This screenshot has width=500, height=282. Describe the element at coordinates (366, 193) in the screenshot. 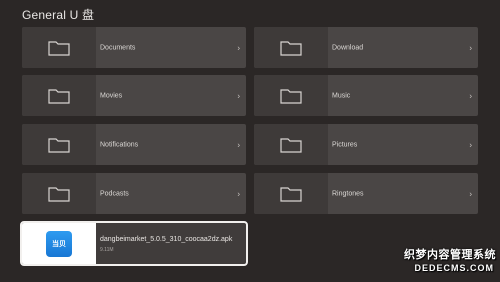

I see `folder-ringtones: Ringtones ›` at that location.